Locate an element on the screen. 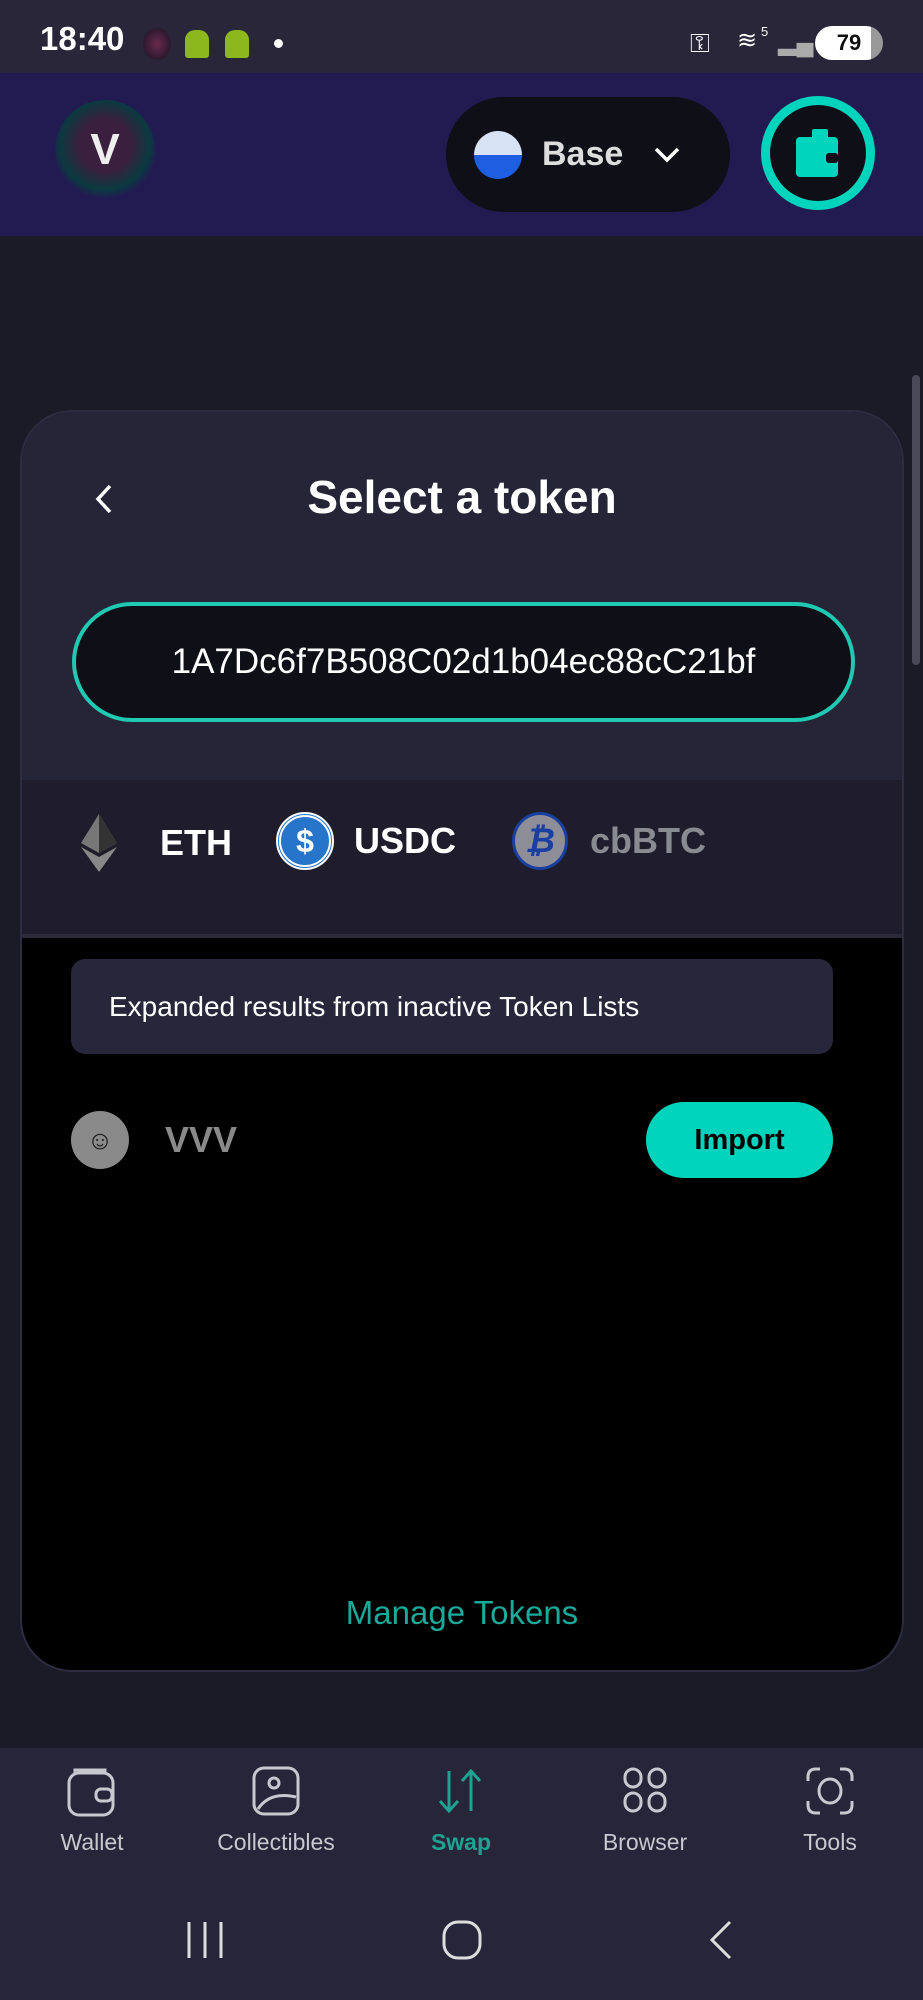 The image size is (923, 2000). grid-icon is located at coordinates (645, 1790).